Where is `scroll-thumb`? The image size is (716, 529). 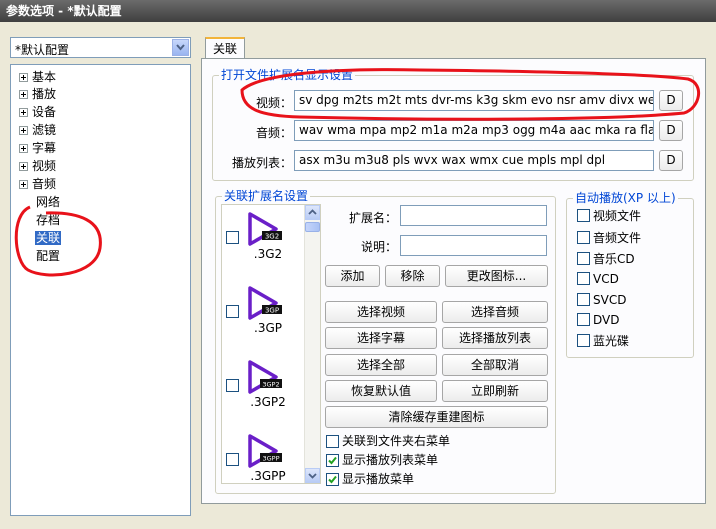
scroll-thumb is located at coordinates (312, 227).